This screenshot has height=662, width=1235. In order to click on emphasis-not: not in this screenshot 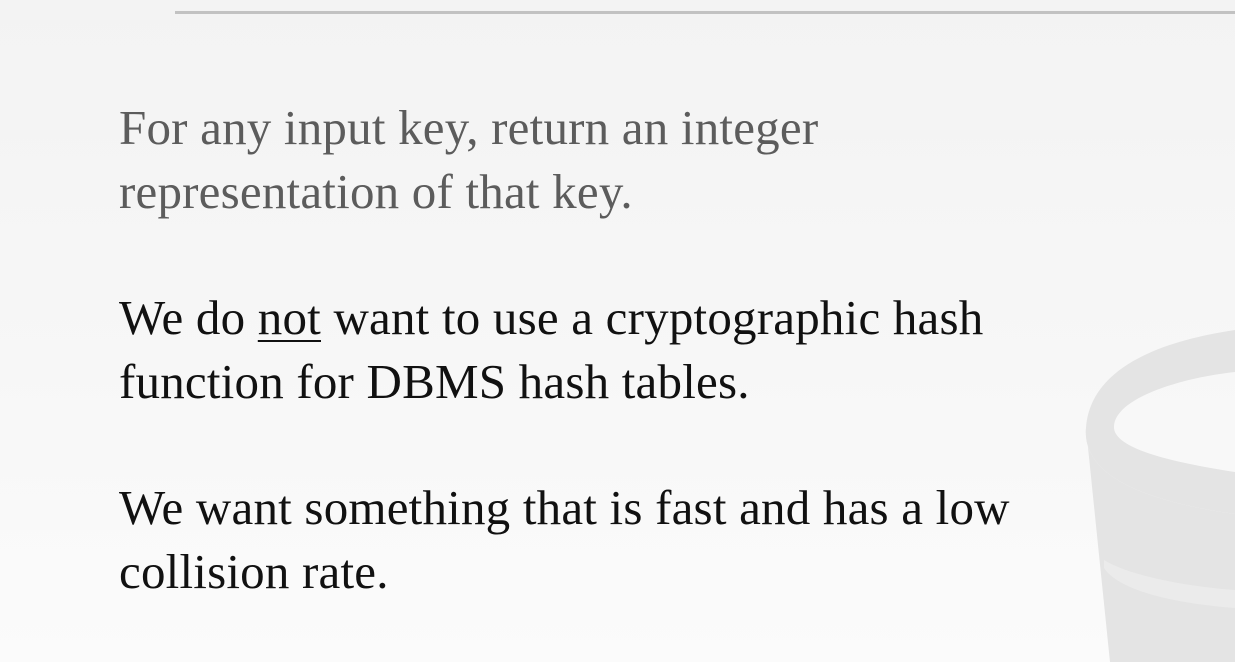, I will do `click(289, 317)`.